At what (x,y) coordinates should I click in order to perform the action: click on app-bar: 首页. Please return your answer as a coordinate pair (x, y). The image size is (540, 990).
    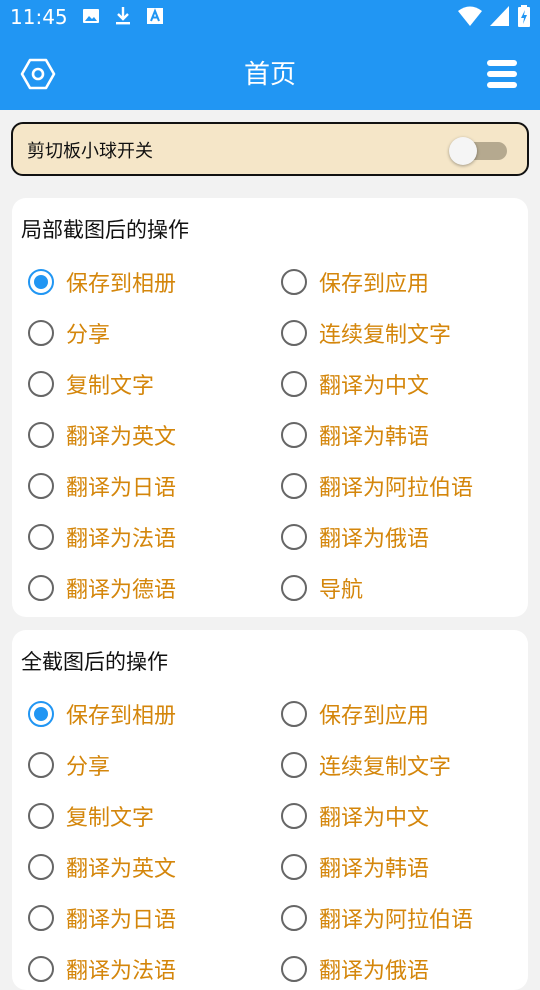
    Looking at the image, I should click on (270, 73).